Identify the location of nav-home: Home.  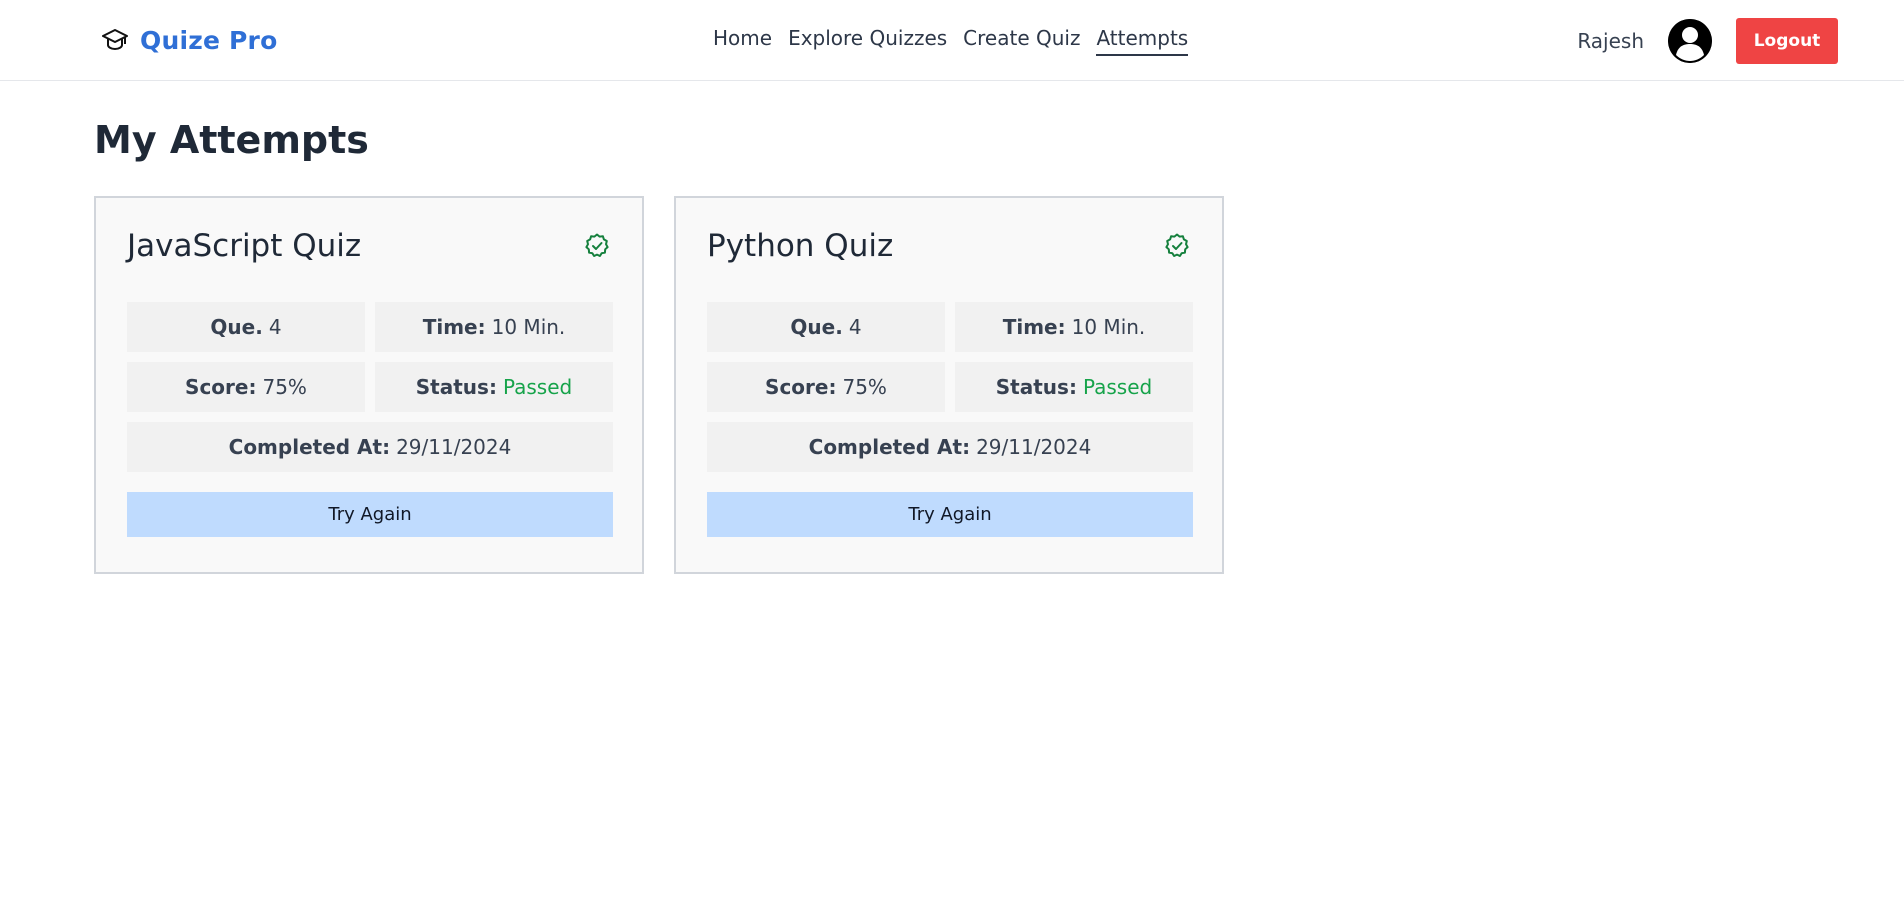
(742, 41).